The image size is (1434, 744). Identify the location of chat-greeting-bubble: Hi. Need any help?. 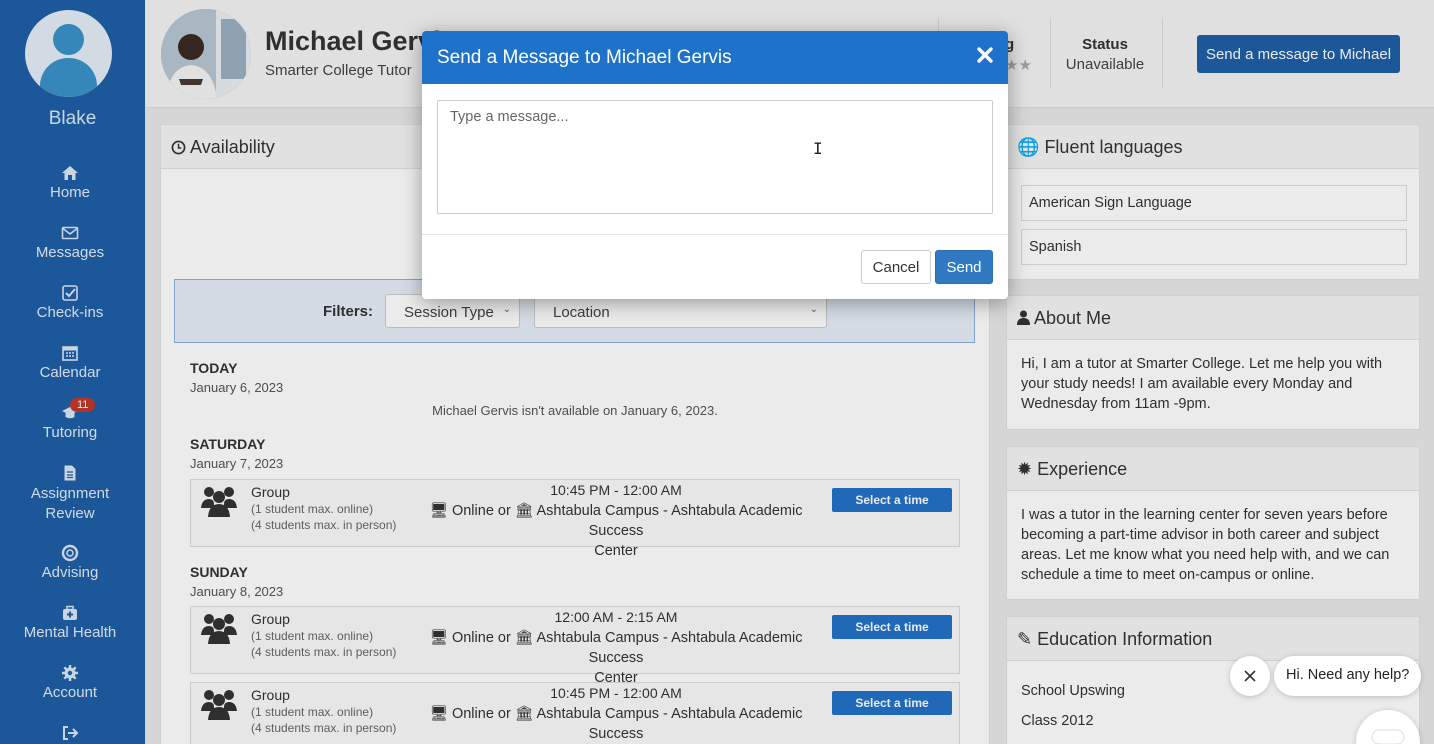
(1348, 676).